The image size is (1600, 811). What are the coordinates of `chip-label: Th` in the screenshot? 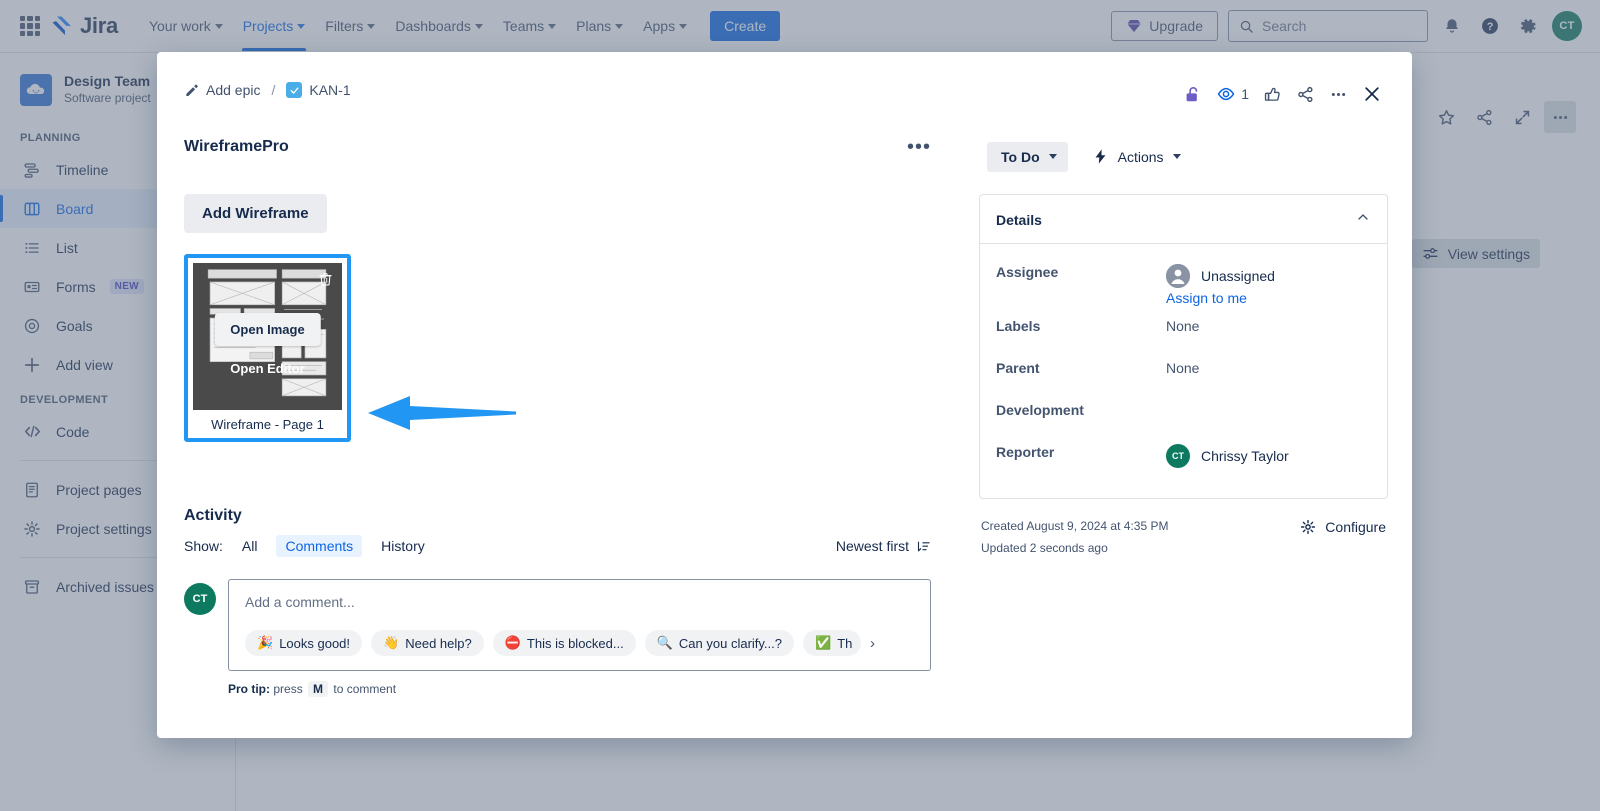 It's located at (845, 643).